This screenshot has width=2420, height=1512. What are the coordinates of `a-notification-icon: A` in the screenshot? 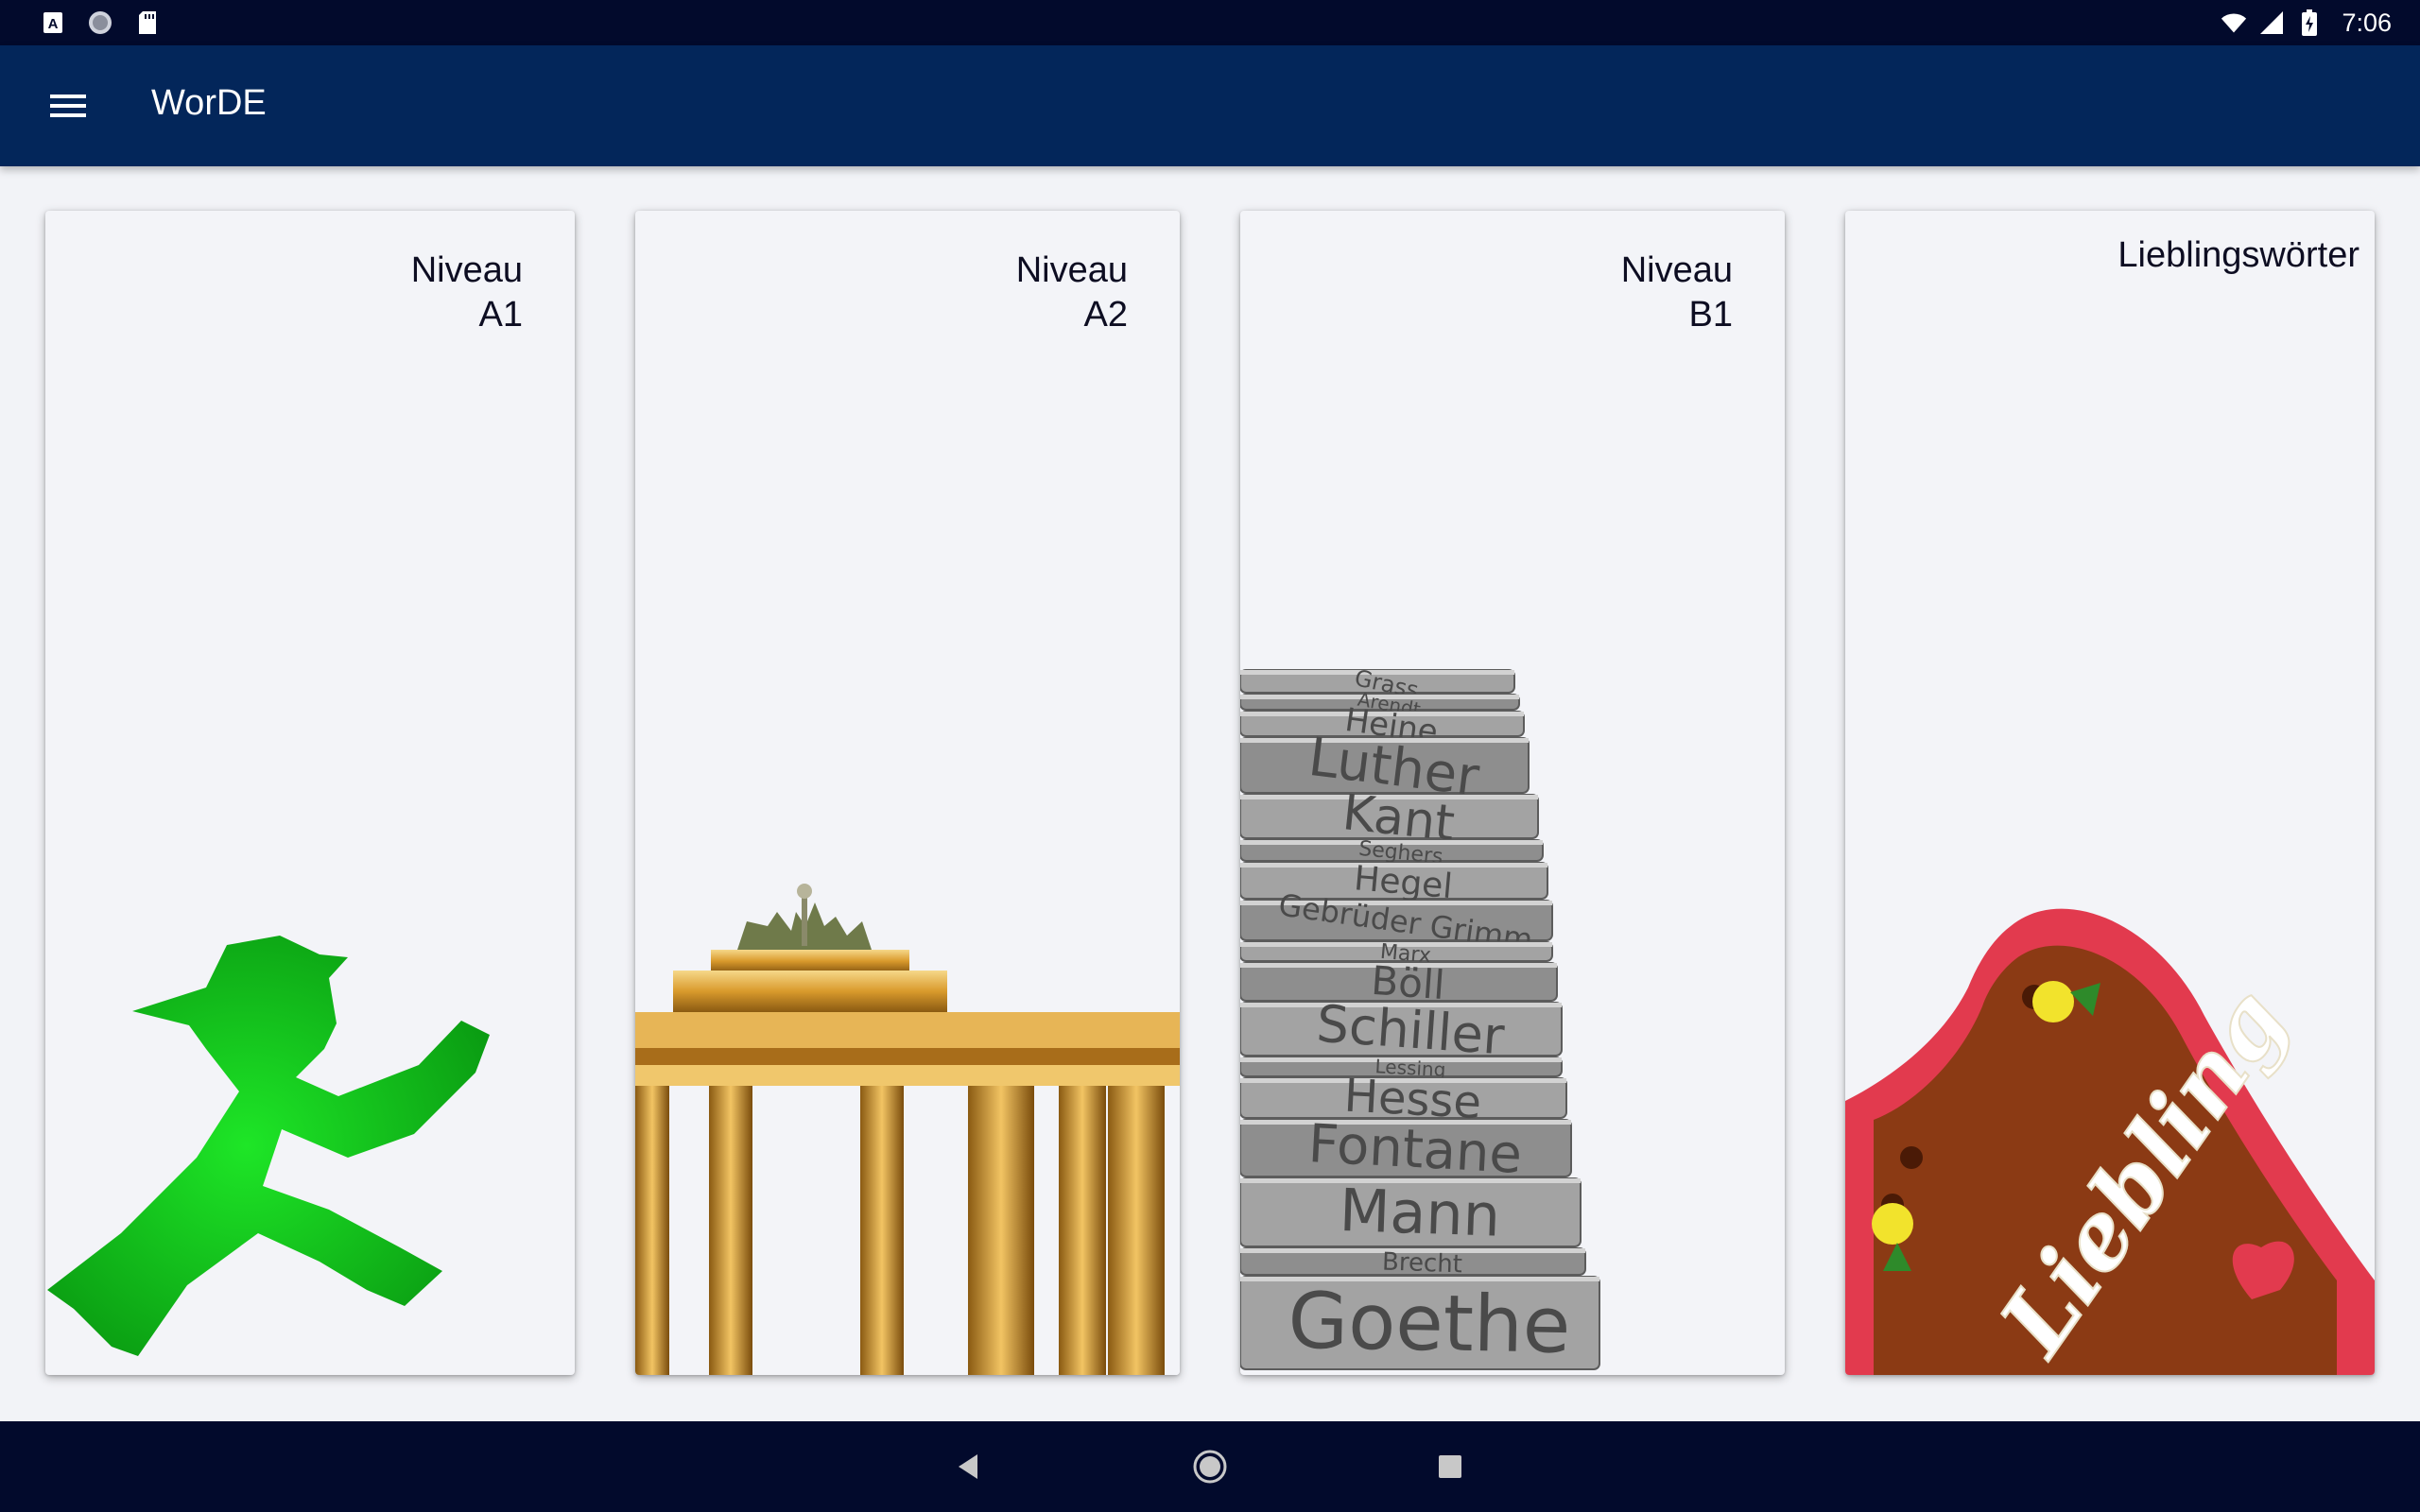 It's located at (53, 22).